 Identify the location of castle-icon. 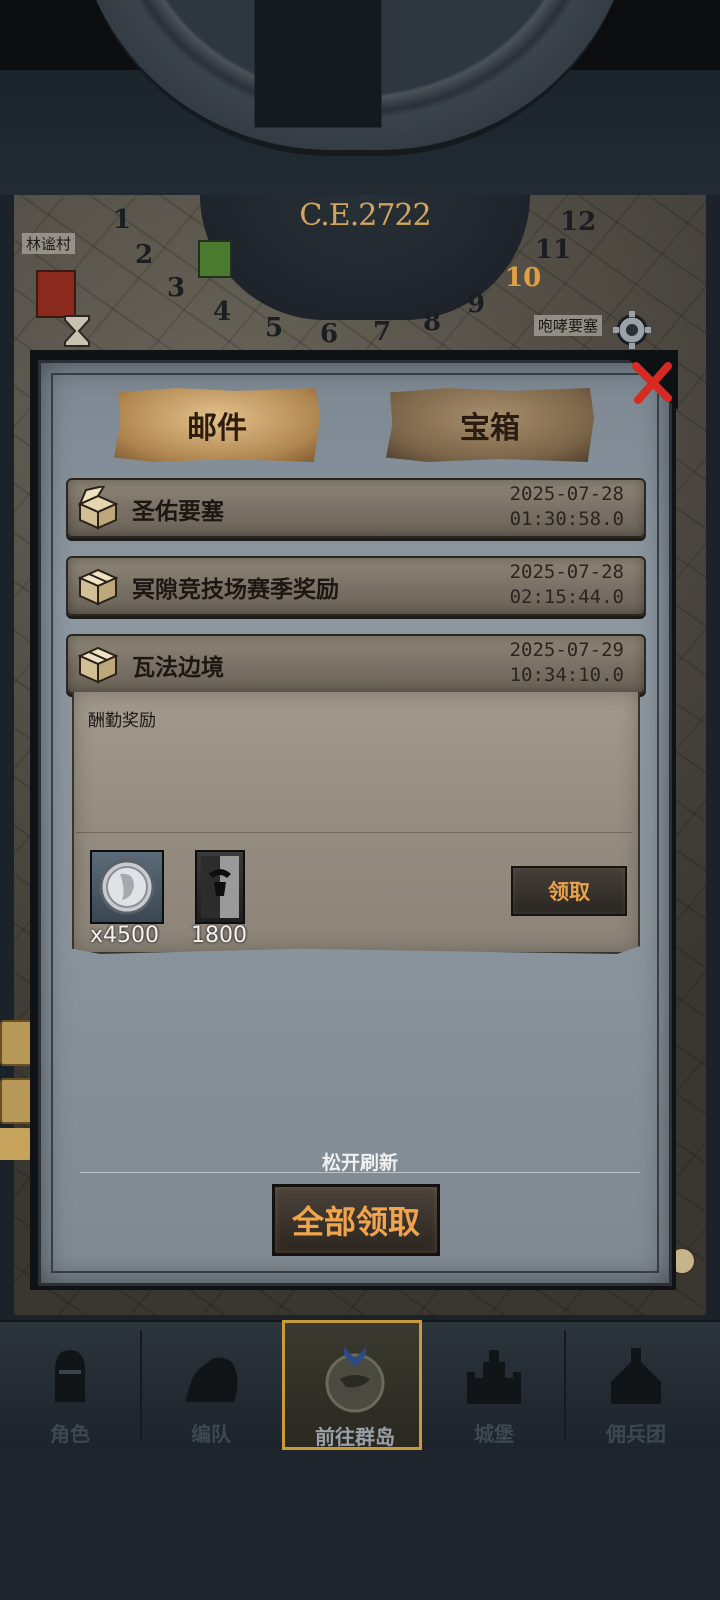
(494, 1377).